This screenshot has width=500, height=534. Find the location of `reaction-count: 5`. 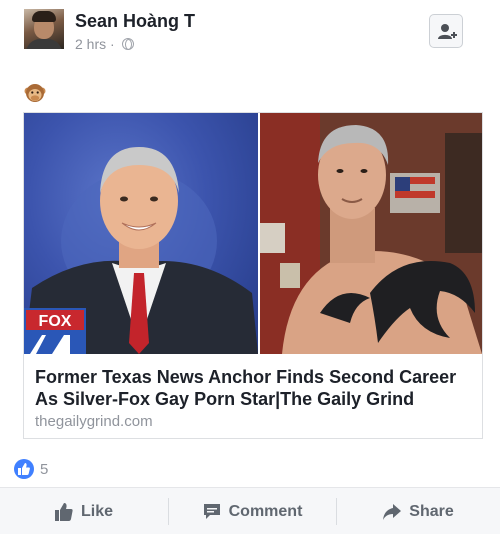

reaction-count: 5 is located at coordinates (44, 469).